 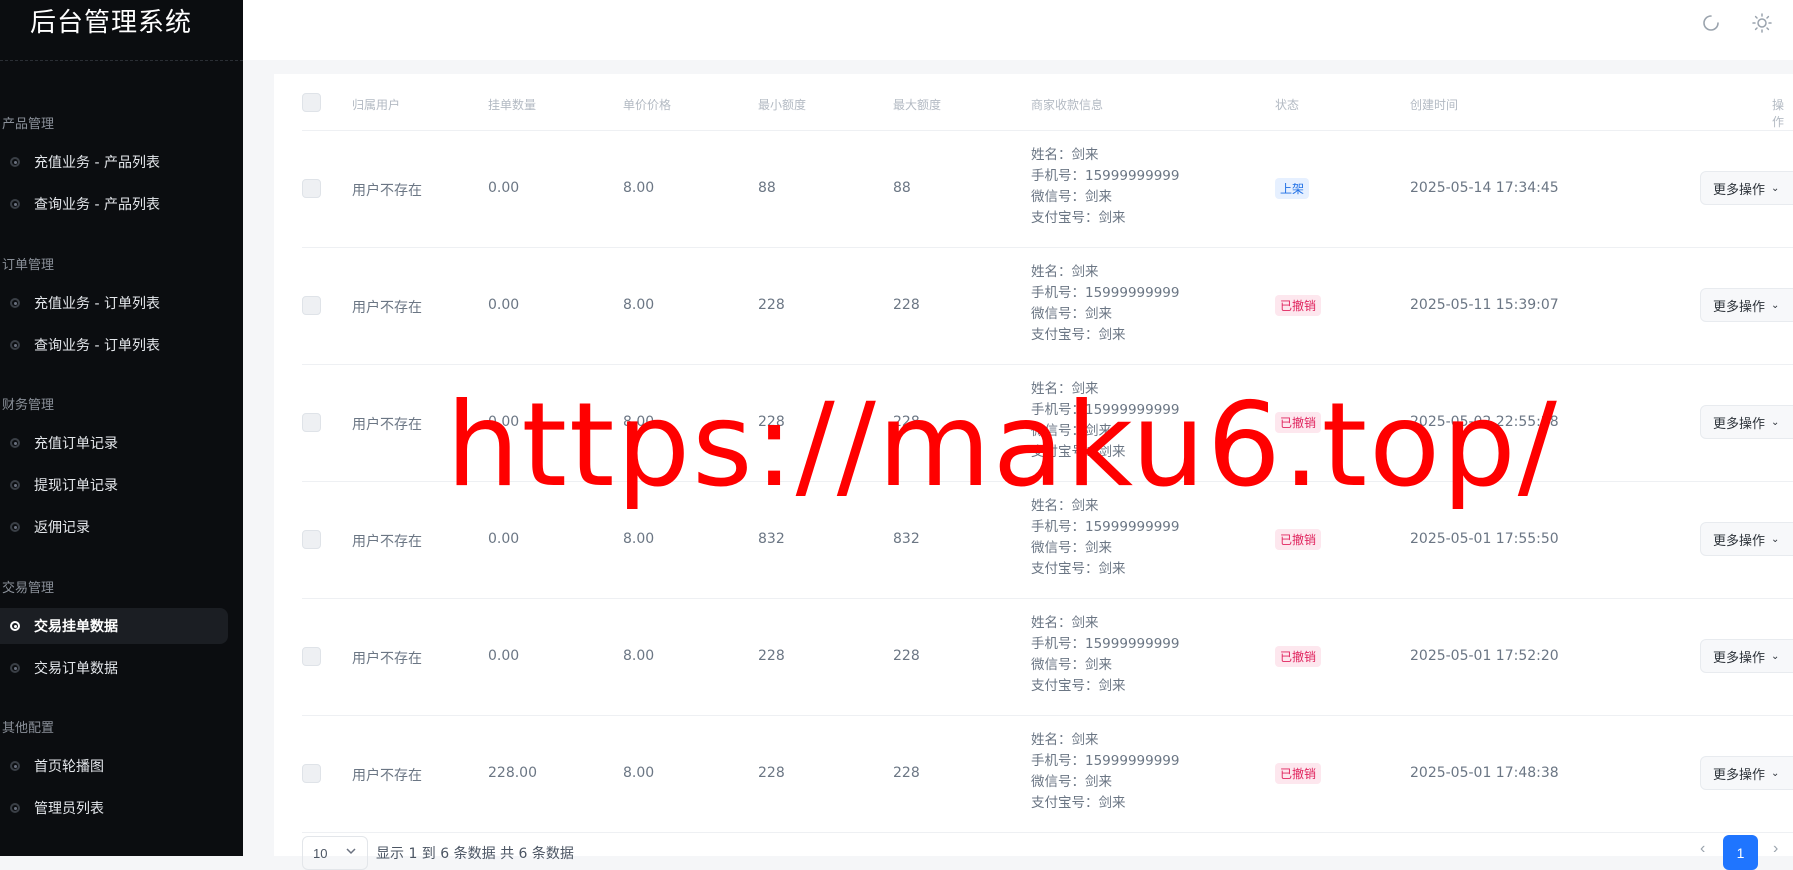 I want to click on cell-created: 2025-05-11 15:39:07, so click(x=1484, y=305).